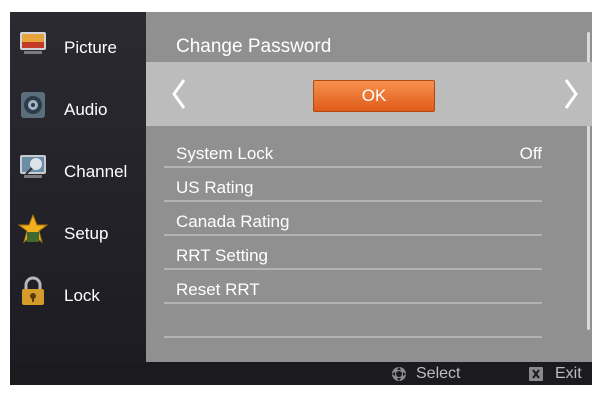 The image size is (600, 395). I want to click on sidebar-item-label: Setup, so click(86, 233).